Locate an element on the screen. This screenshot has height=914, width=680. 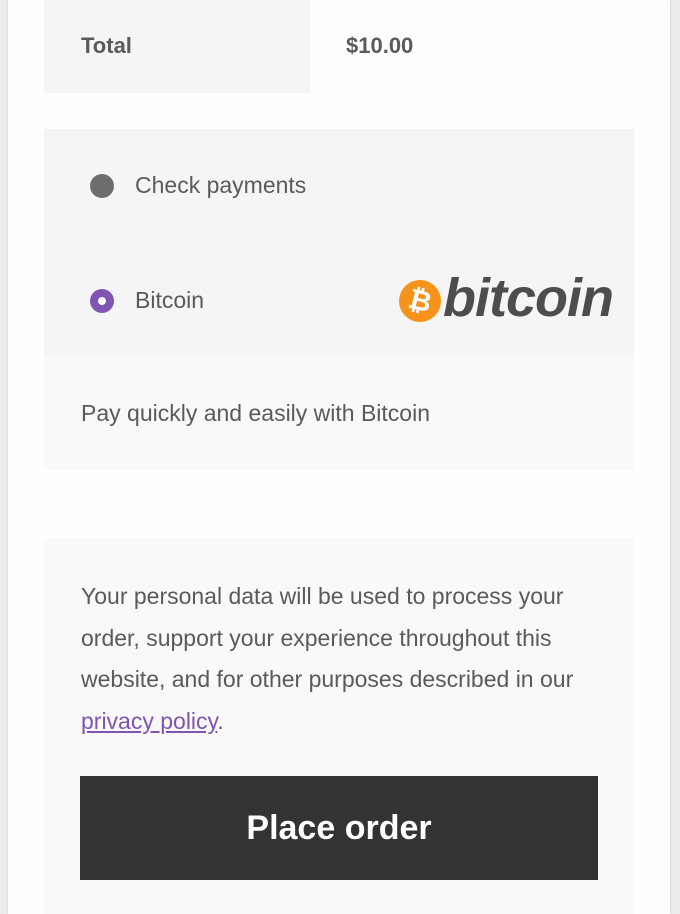
bitcoin-logo: ₿ bitcoin is located at coordinates (504, 299).